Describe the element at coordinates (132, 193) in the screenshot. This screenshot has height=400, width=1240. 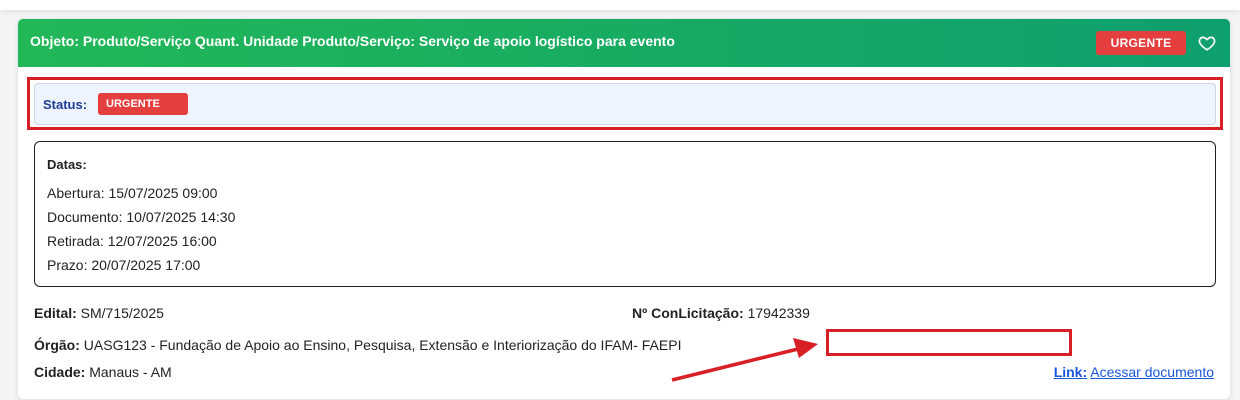
I see `date-abertura: Abertura: 15/07/2025 09:00` at that location.